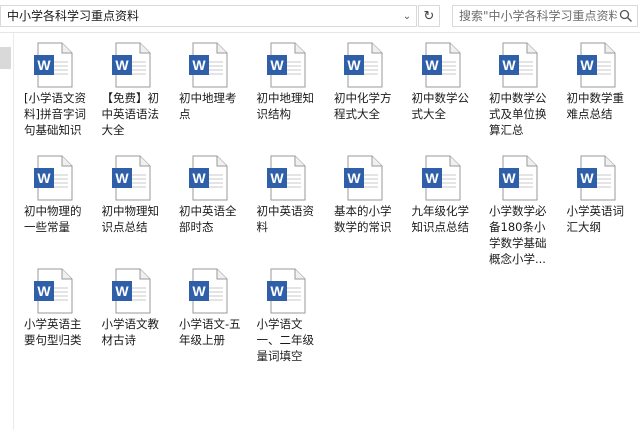  I want to click on search-input: 搜索"中小学各科学习重点资料", so click(538, 16).